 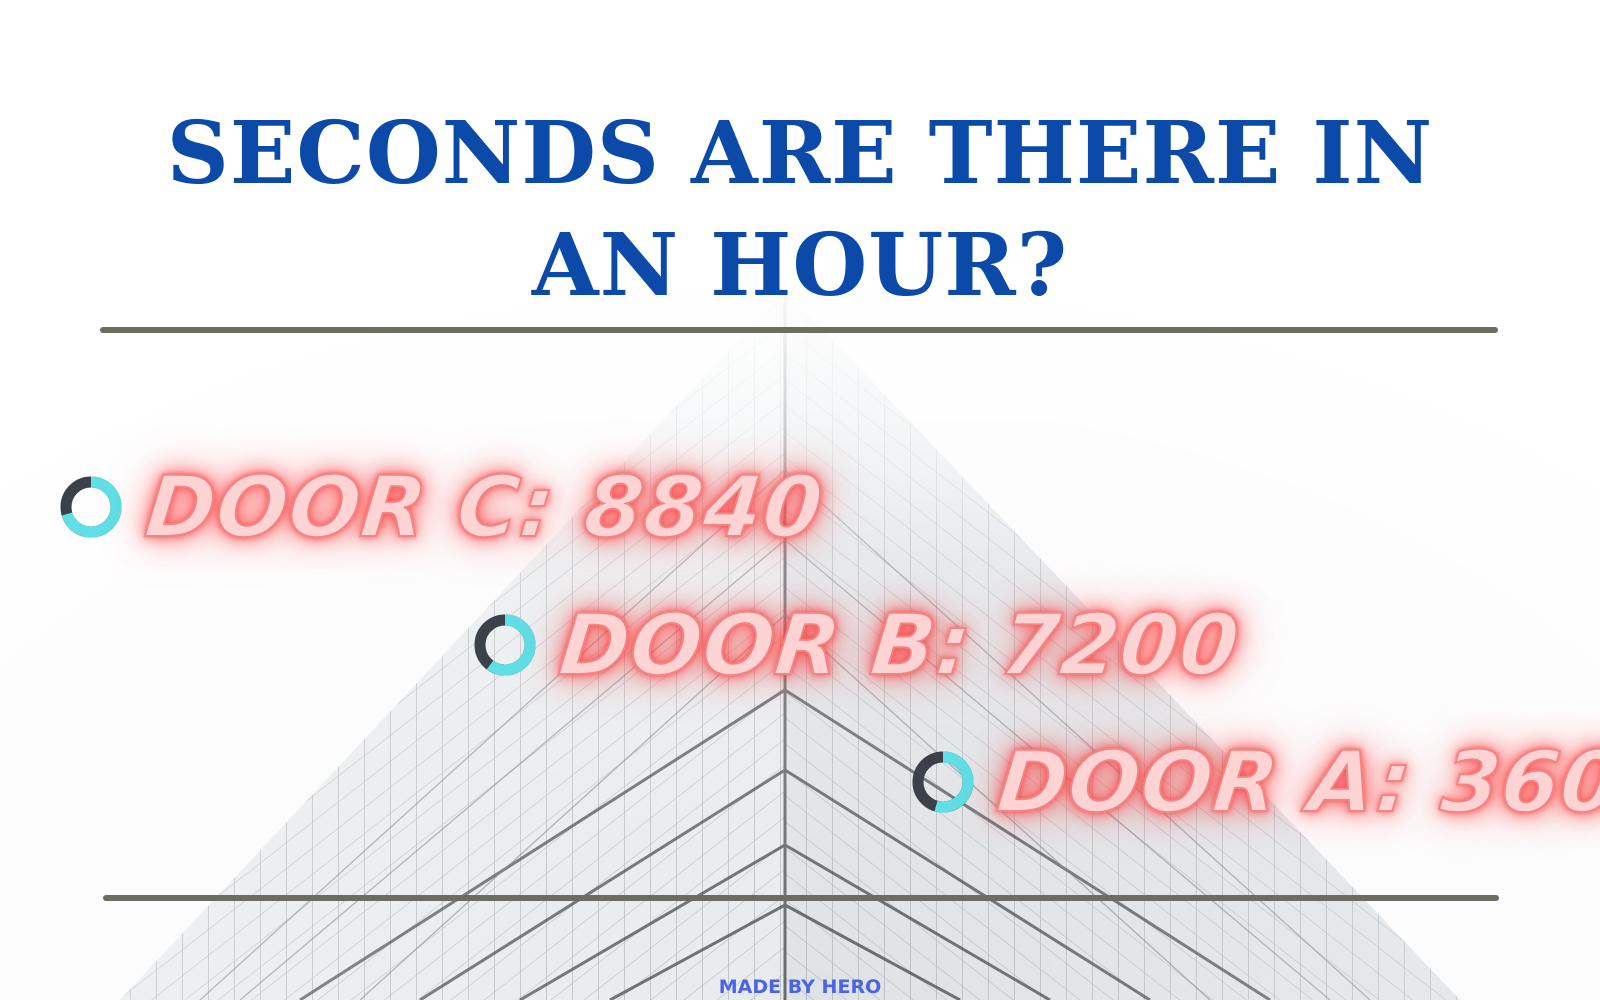 I want to click on answer-label: DOOR C: 8840, so click(x=484, y=507).